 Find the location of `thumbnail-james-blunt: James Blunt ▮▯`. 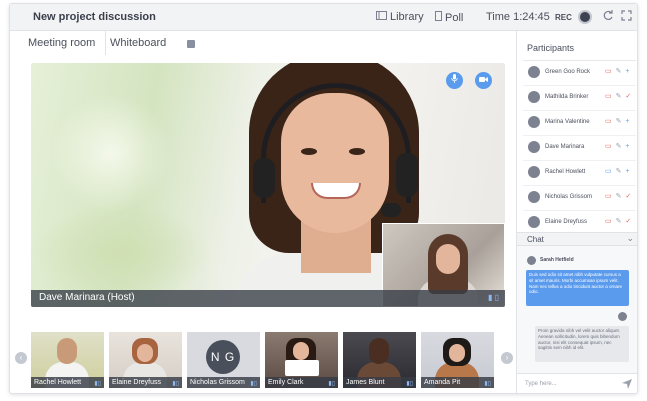

thumbnail-james-blunt: James Blunt ▮▯ is located at coordinates (379, 360).